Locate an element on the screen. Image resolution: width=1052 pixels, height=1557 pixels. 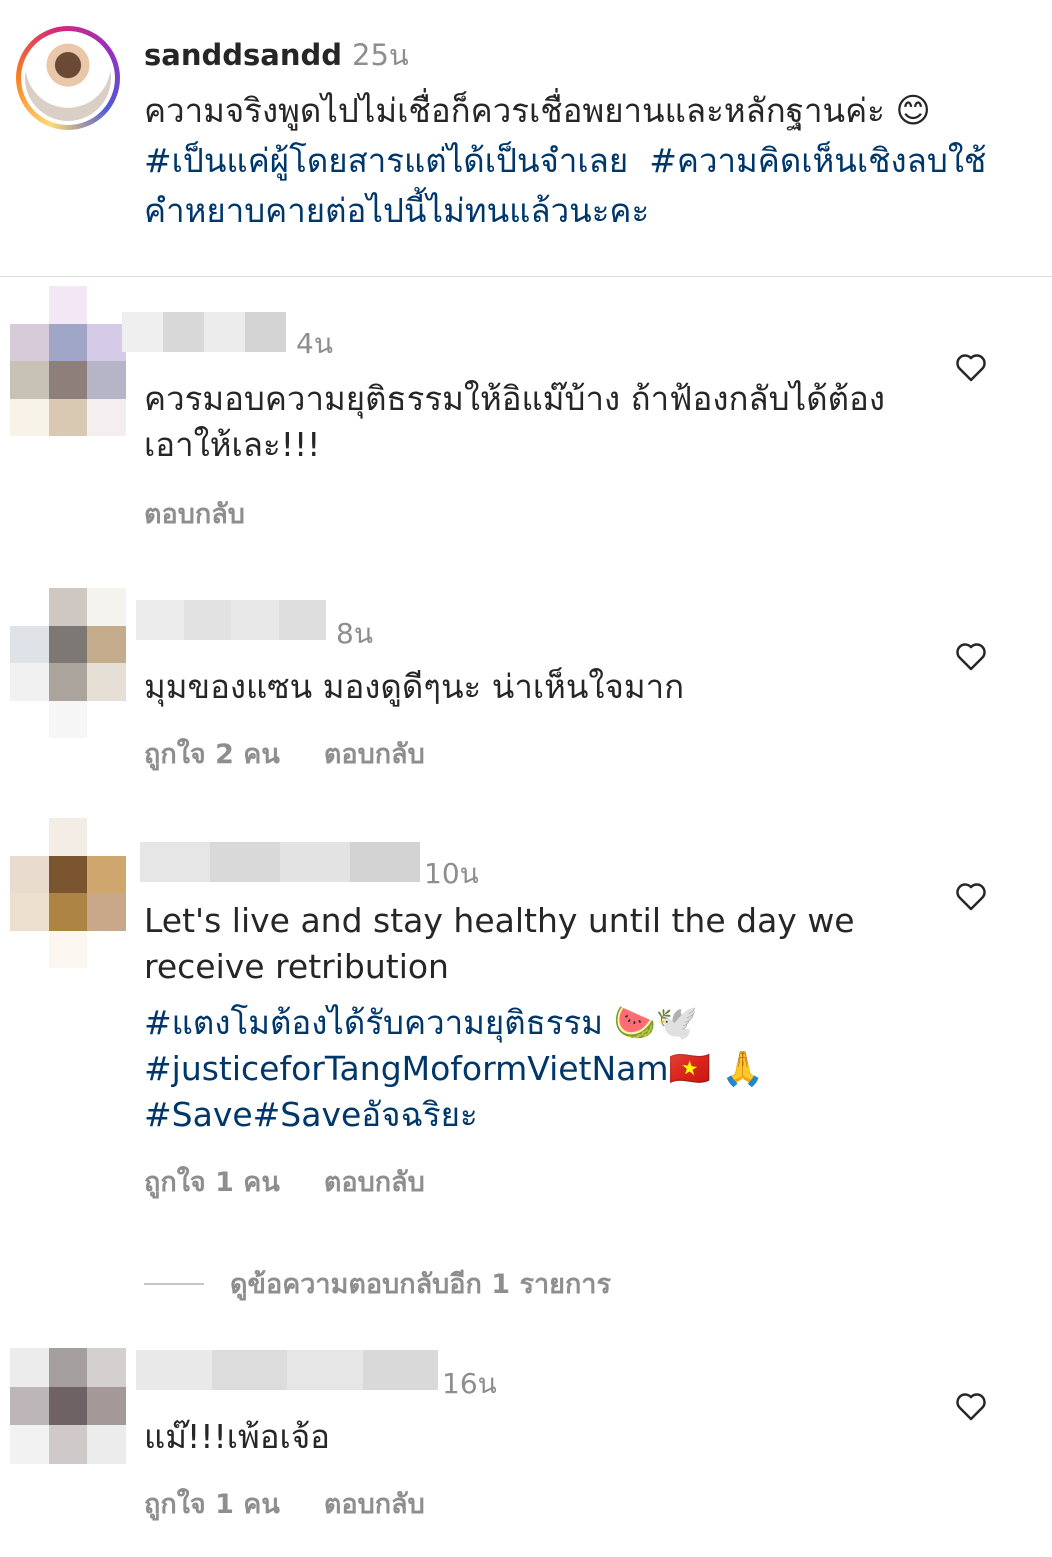
comment-time: 10น is located at coordinates (451, 873).